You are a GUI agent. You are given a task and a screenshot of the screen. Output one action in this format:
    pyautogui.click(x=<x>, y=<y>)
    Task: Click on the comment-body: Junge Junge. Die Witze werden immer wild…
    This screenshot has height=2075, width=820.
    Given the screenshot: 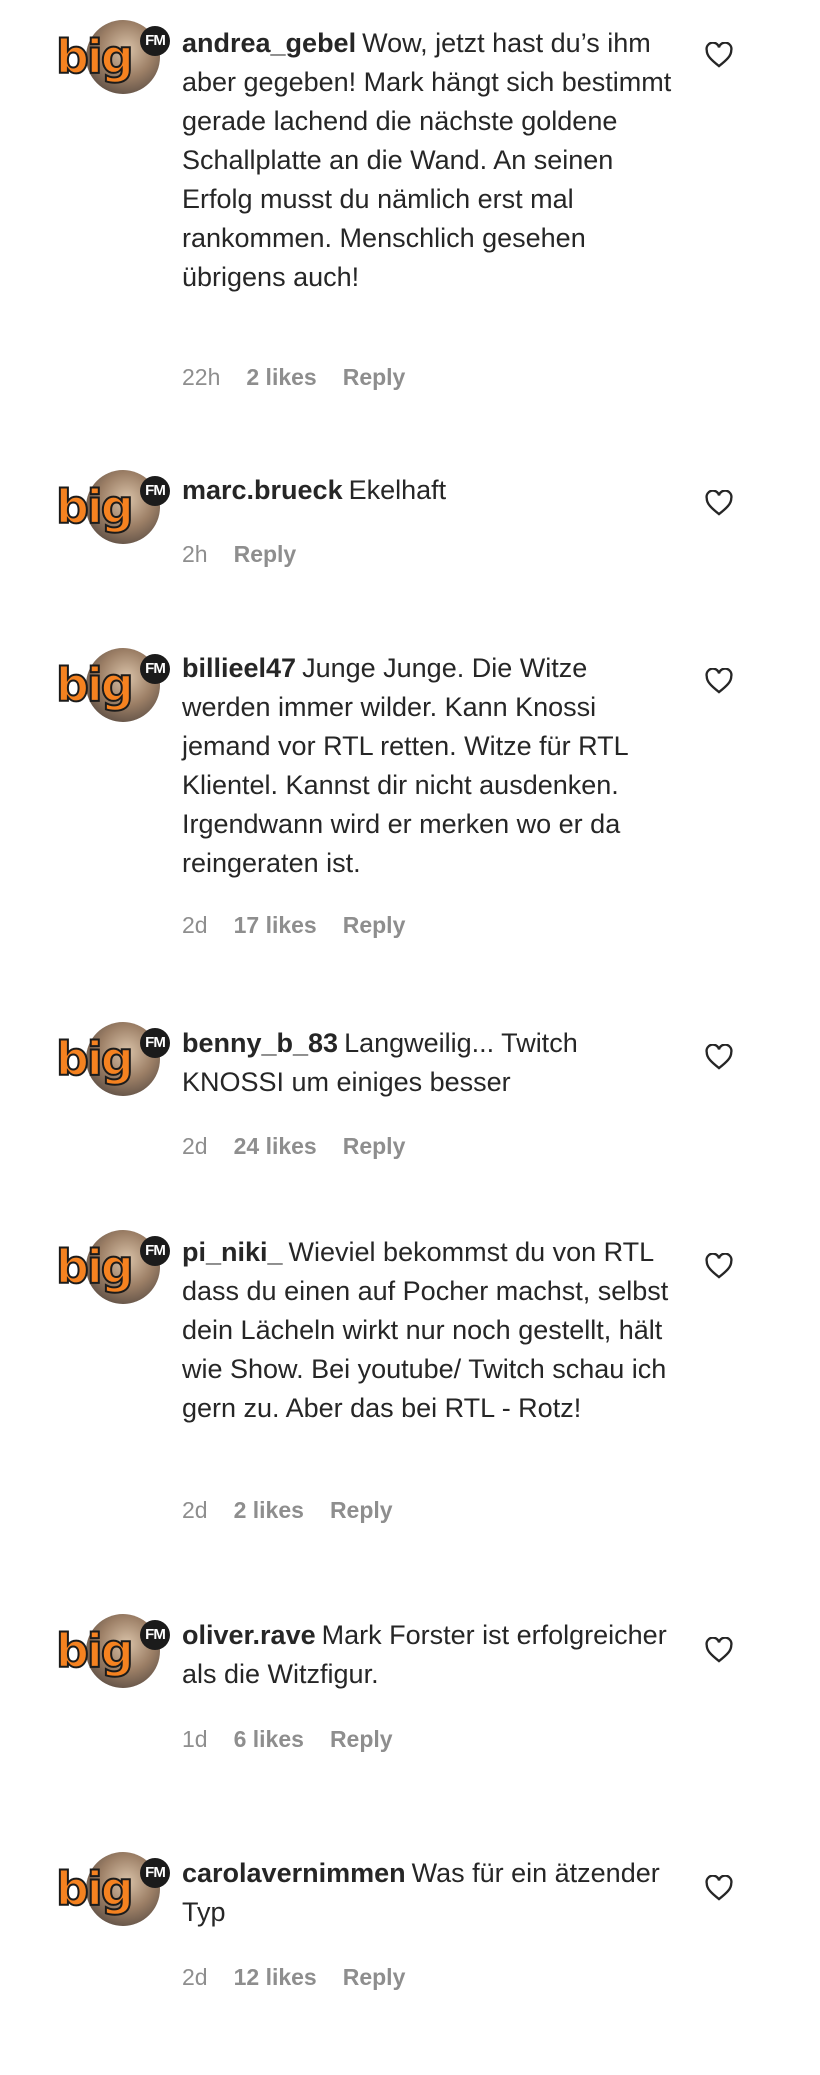 What is the action you would take?
    pyautogui.click(x=405, y=765)
    